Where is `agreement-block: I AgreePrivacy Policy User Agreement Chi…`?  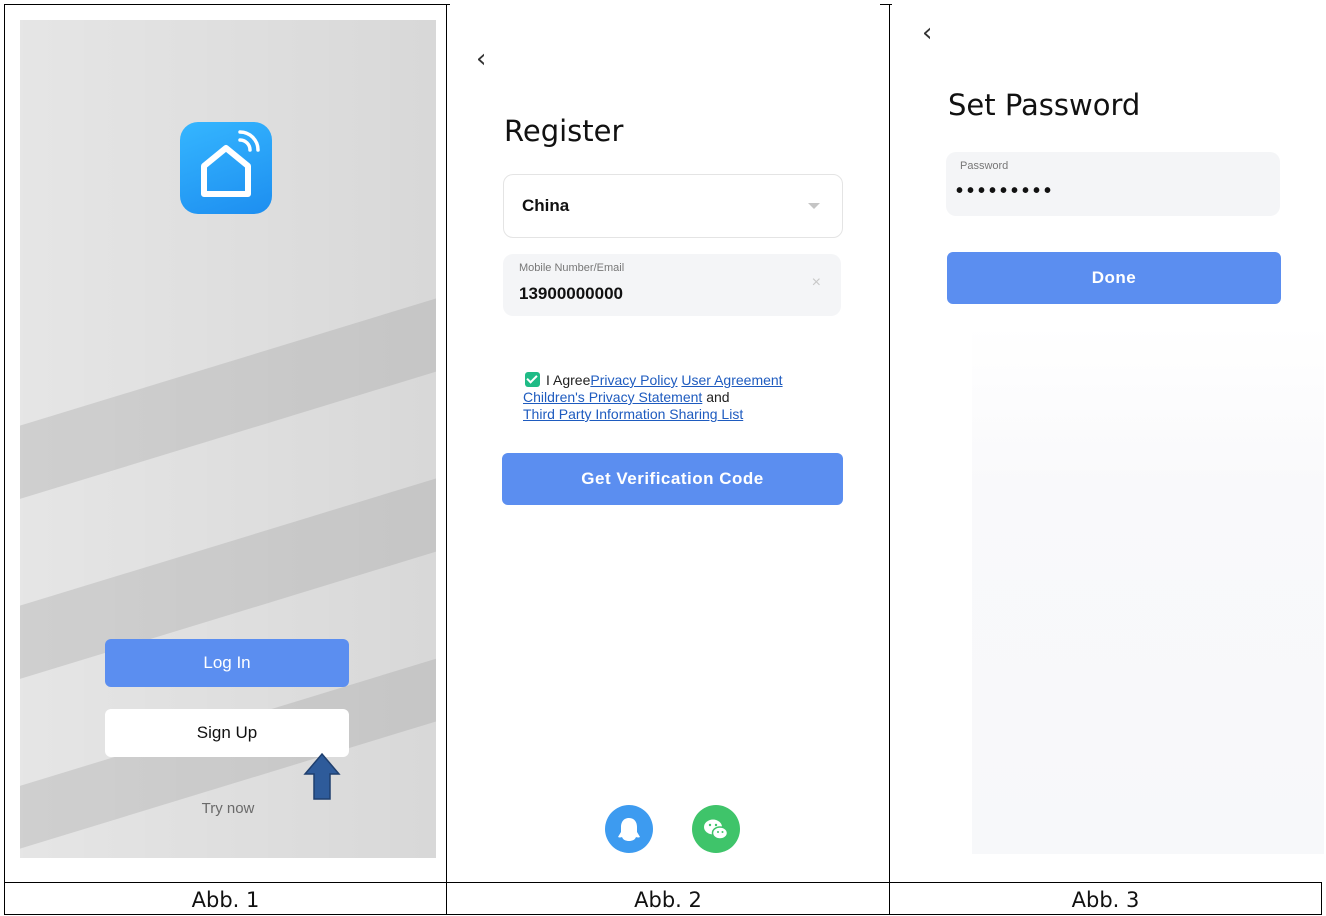
agreement-block: I AgreePrivacy Policy User Agreement Chi… is located at coordinates (694, 397).